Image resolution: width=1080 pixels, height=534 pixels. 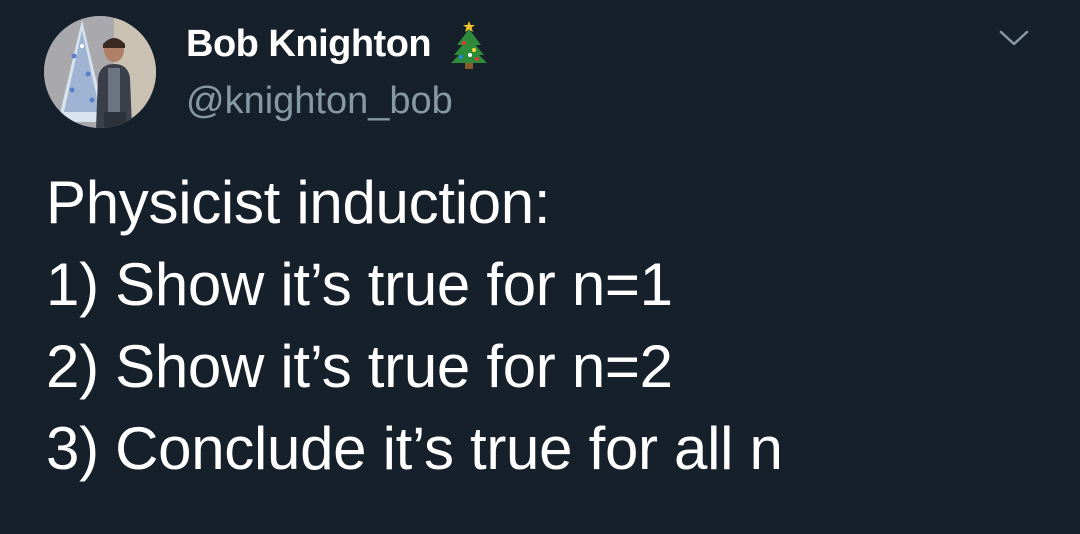 I want to click on chevron-down-icon, so click(x=1014, y=38).